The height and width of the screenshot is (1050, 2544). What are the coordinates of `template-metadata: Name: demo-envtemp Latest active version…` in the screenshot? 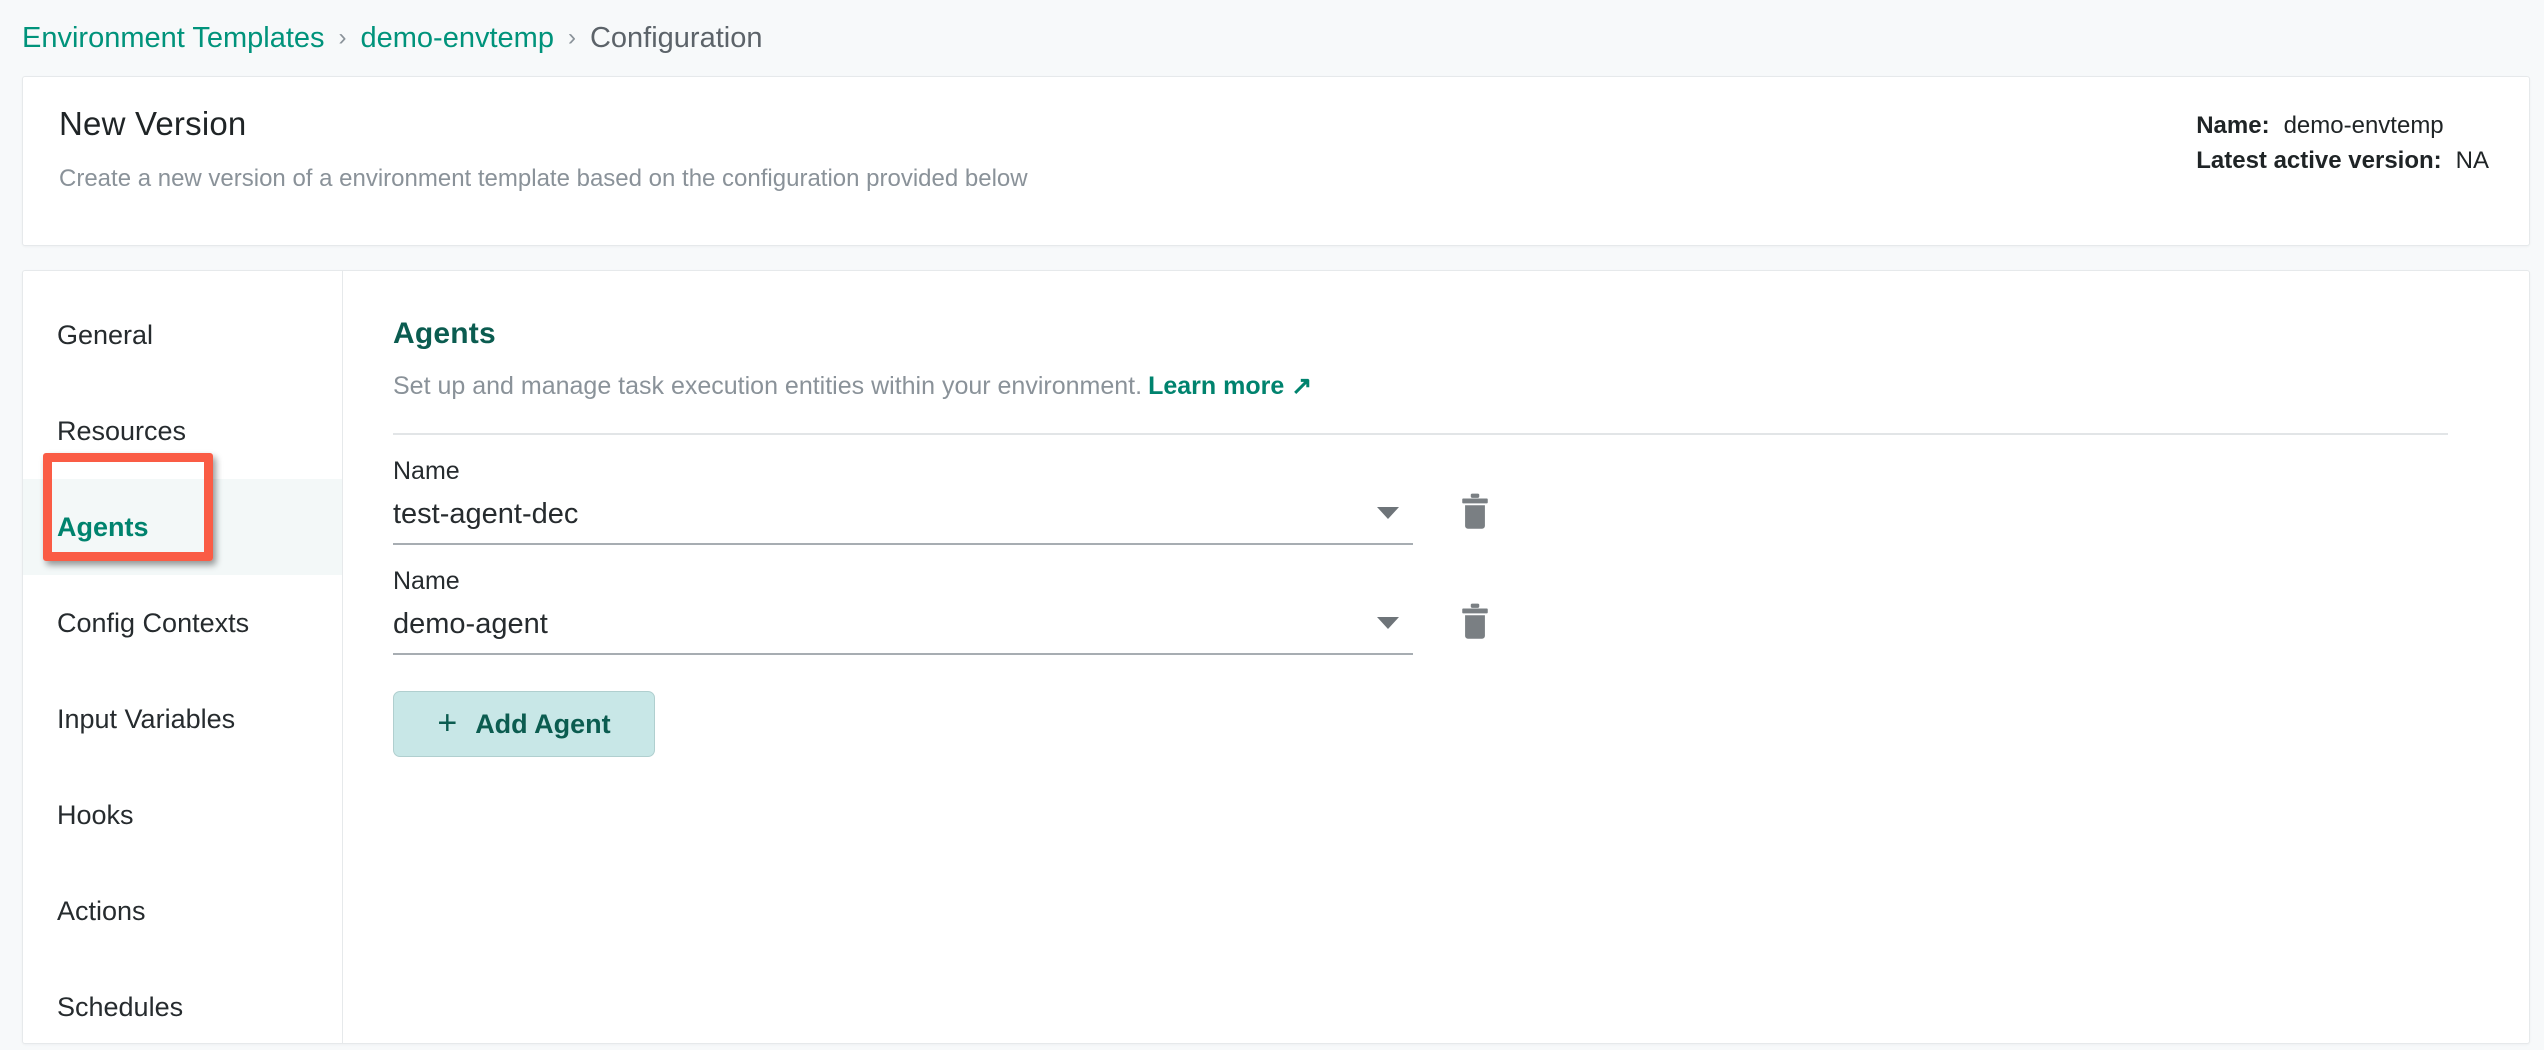 It's located at (2342, 144).